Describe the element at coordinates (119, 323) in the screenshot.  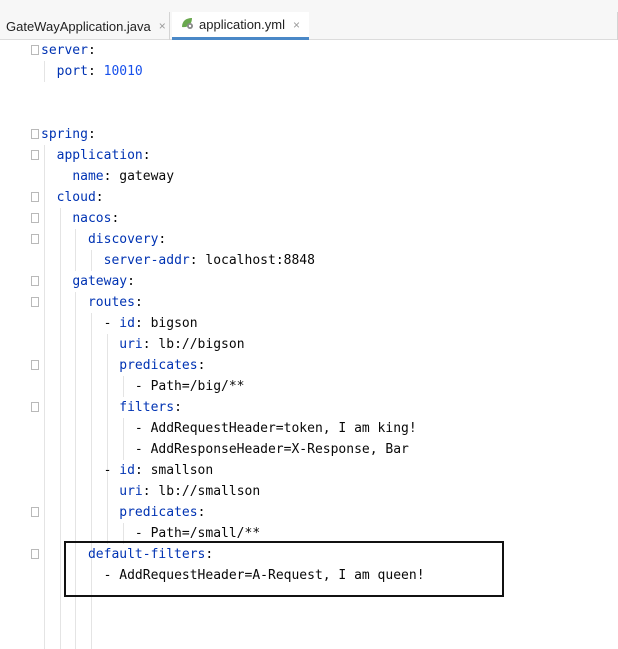
I see `code-line: - id: bigson` at that location.